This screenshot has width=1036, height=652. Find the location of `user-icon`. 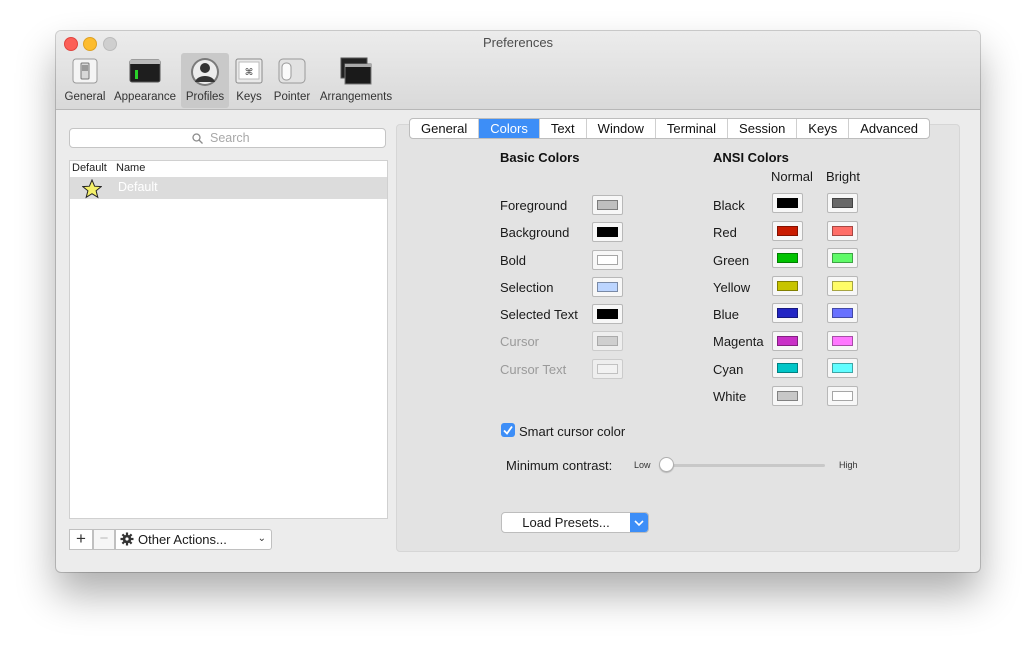

user-icon is located at coordinates (205, 73).